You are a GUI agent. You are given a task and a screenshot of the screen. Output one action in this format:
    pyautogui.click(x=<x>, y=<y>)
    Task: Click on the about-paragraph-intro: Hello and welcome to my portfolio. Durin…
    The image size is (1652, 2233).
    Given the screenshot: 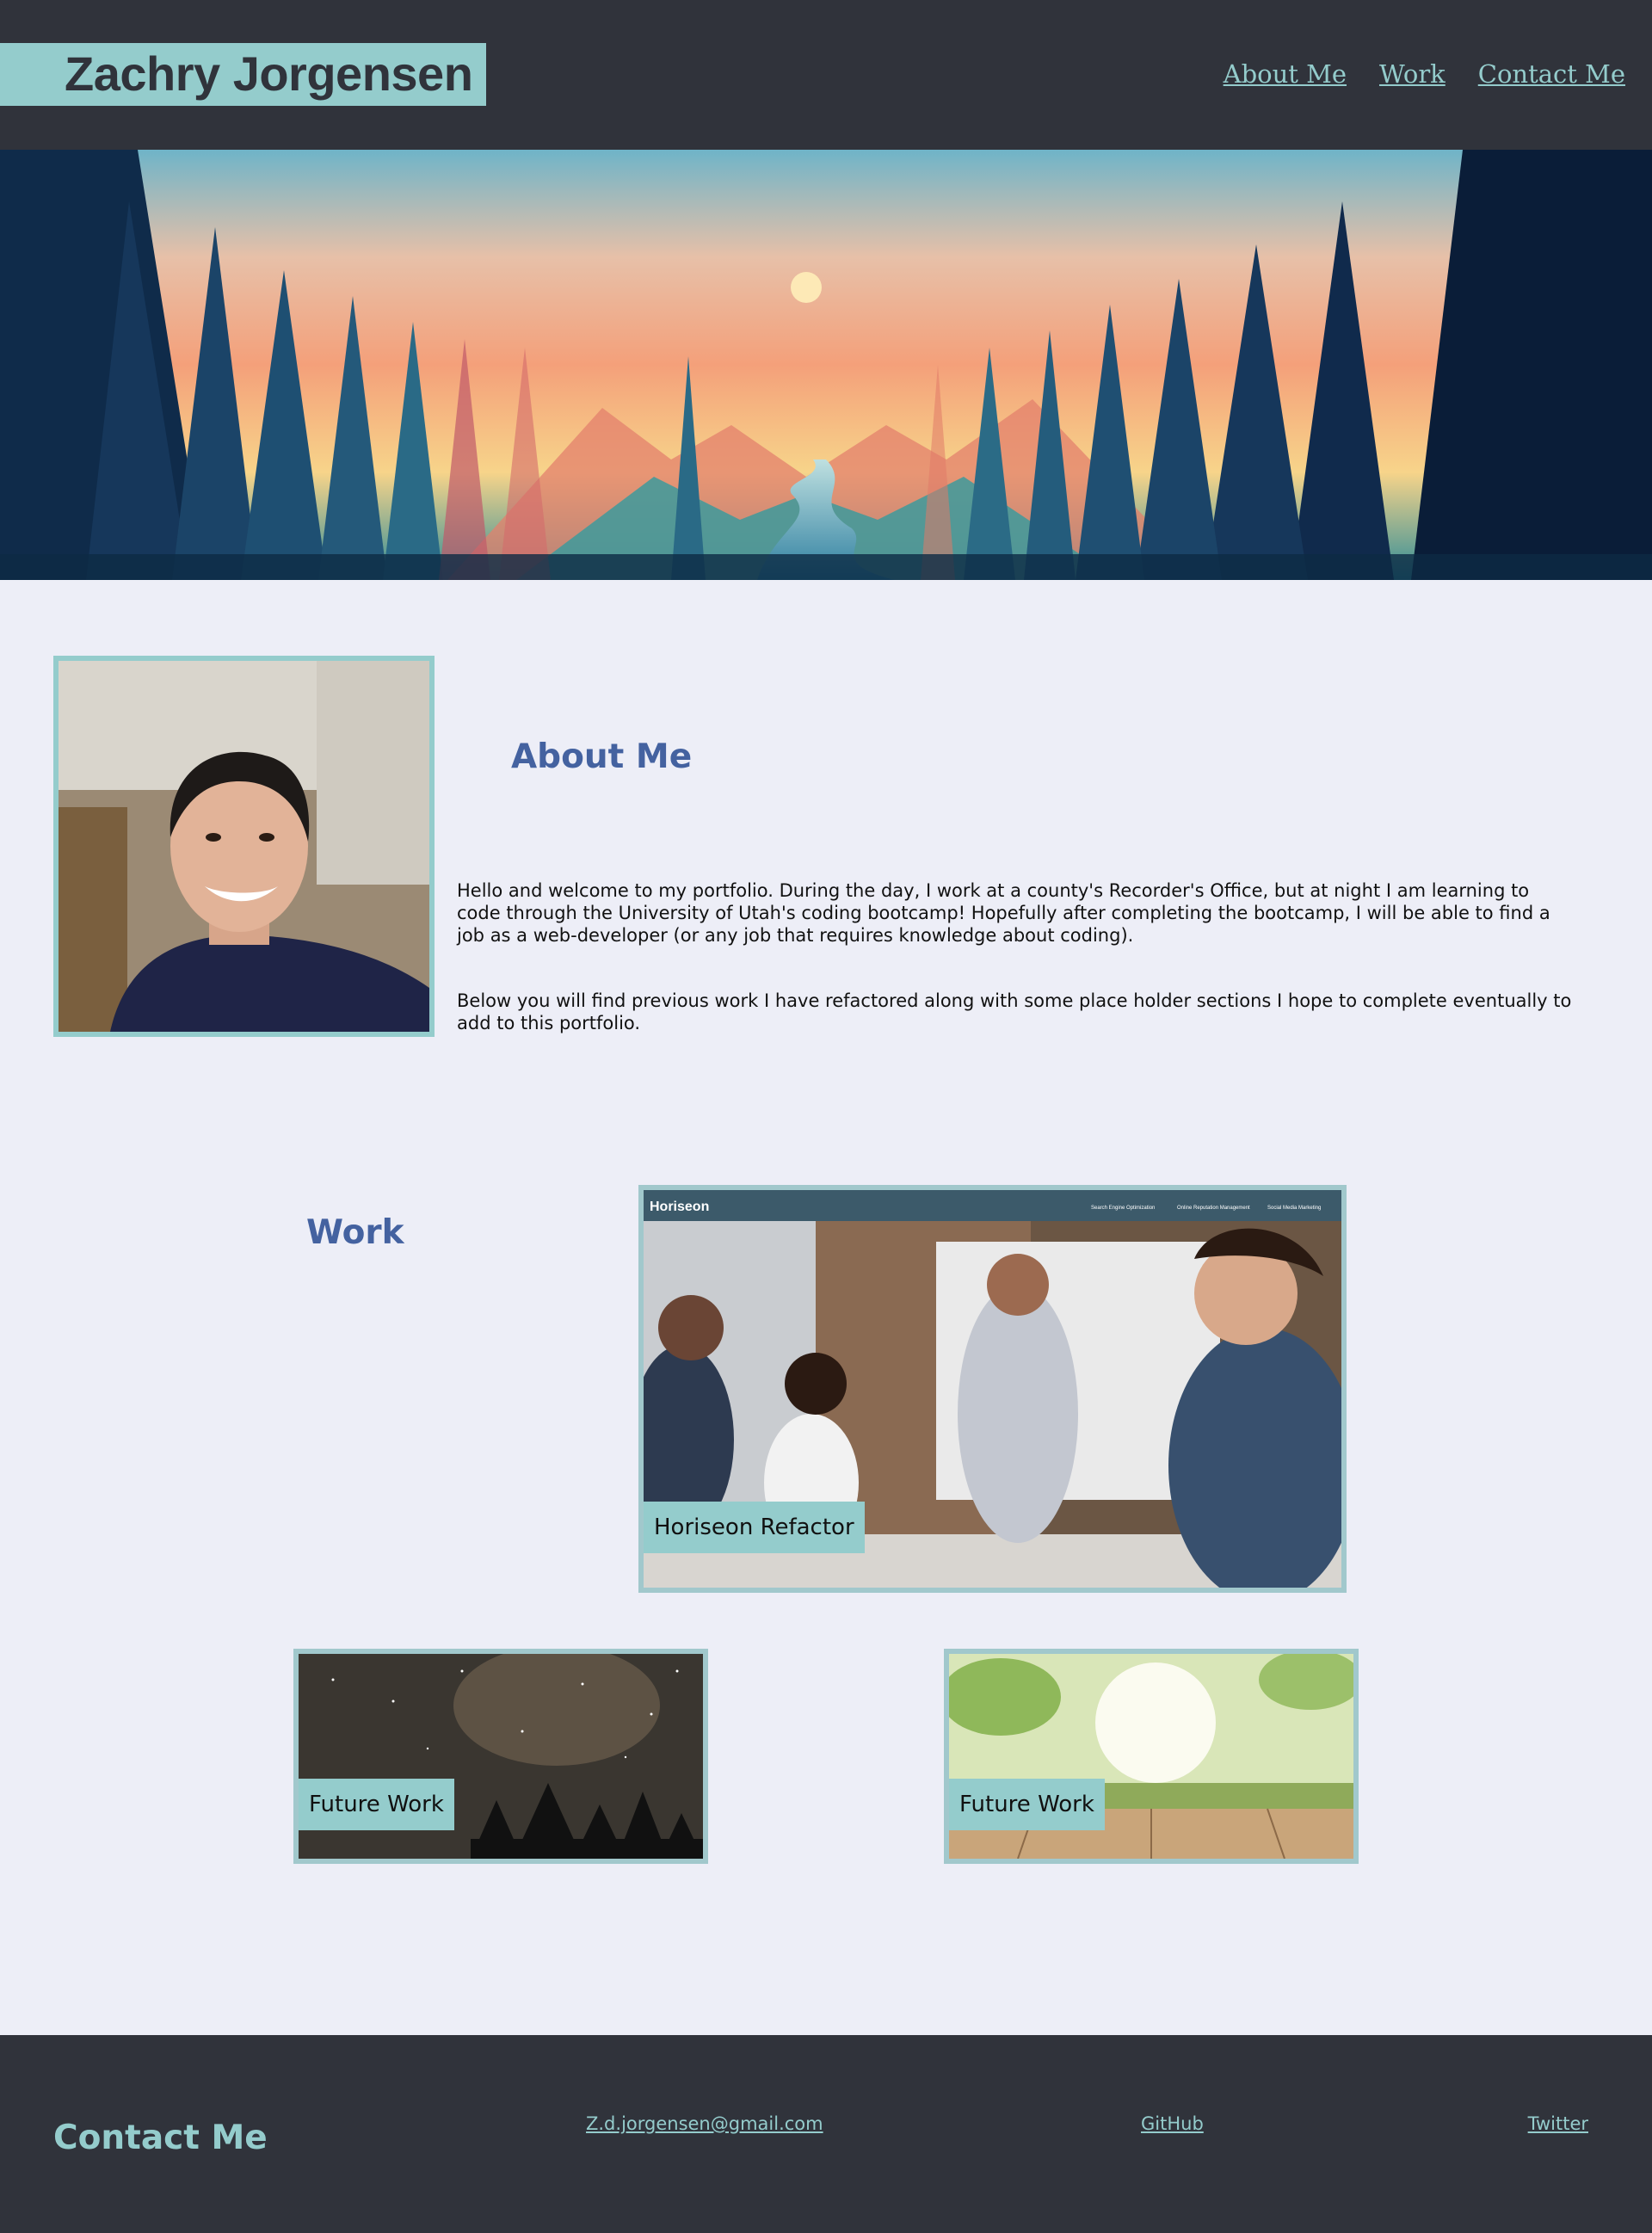 What is the action you would take?
    pyautogui.click(x=1003, y=913)
    